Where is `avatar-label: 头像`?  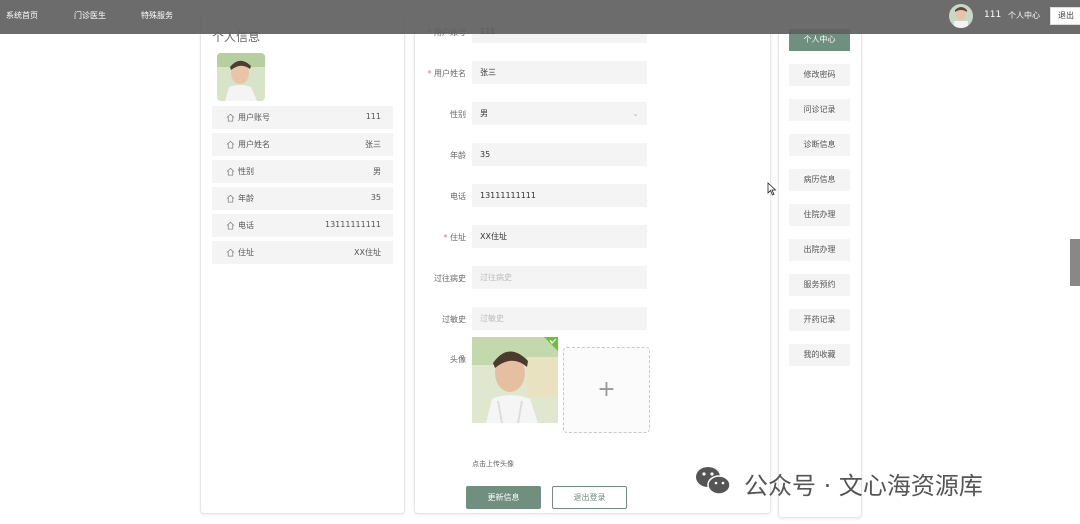
avatar-label: 头像 is located at coordinates (458, 359).